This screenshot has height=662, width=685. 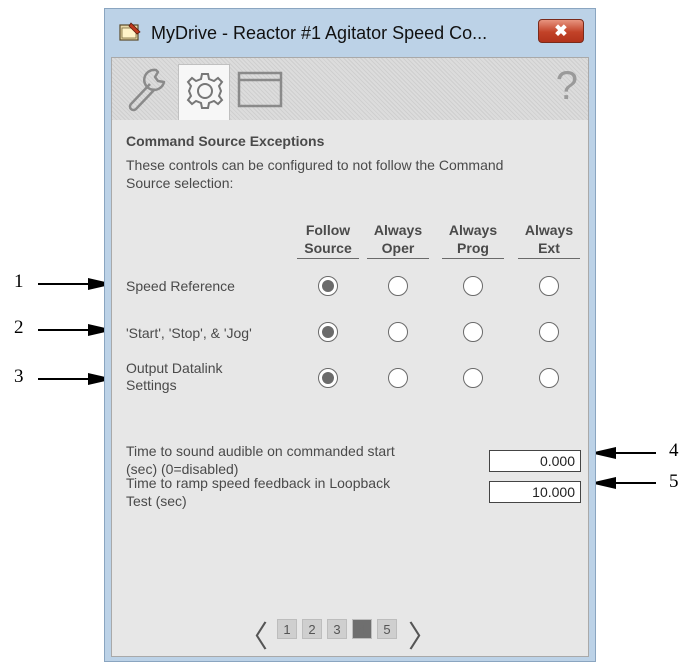 I want to click on configuration-tab, so click(x=204, y=92).